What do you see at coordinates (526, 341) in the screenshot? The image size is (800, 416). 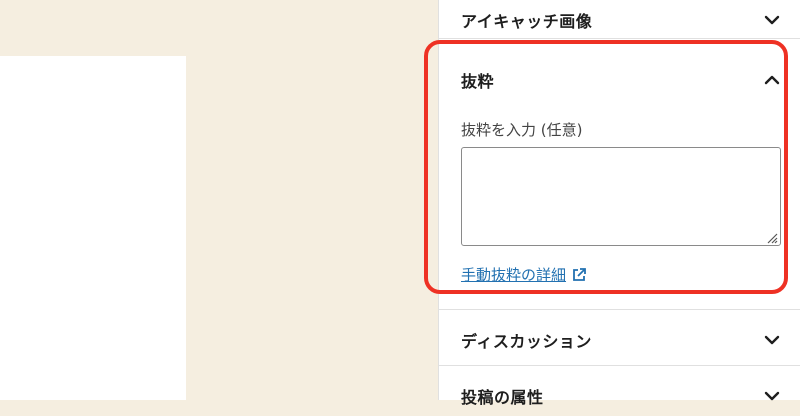 I see `panel-discussion-title: ディスカッション` at bounding box center [526, 341].